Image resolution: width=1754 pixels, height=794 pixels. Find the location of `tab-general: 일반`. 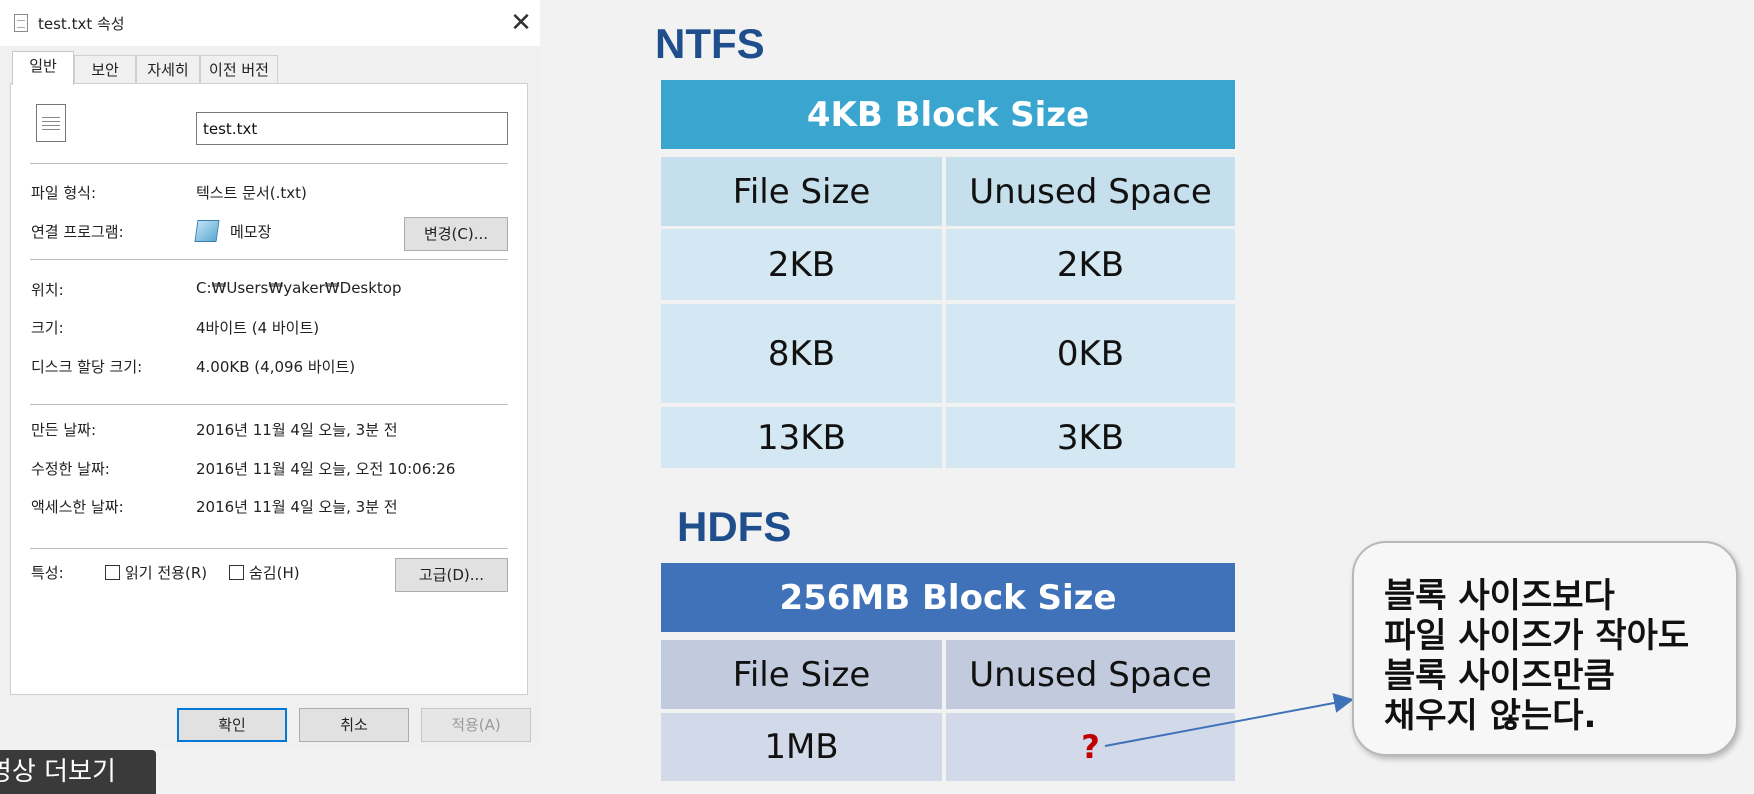

tab-general: 일반 is located at coordinates (43, 68).